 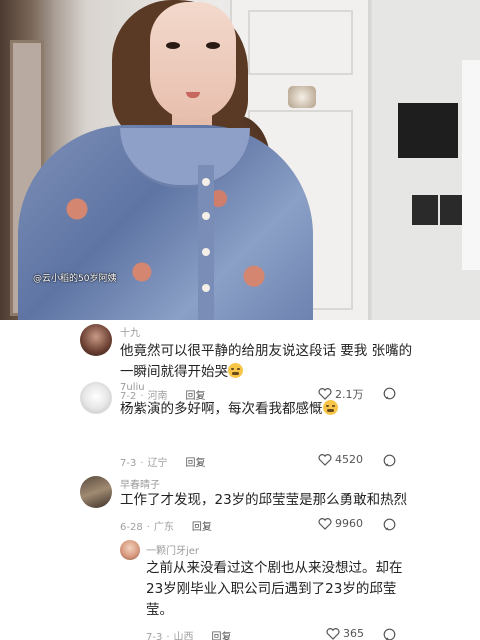 I want to click on like-count: 4520, so click(x=349, y=459).